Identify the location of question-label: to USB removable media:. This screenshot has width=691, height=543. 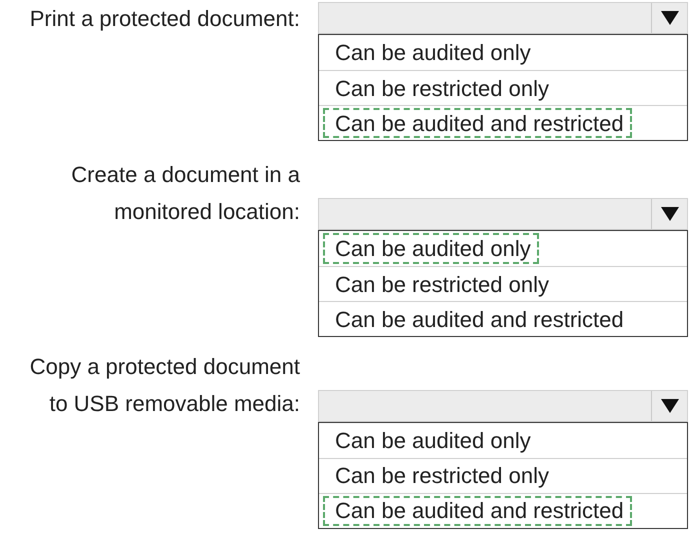
(174, 404).